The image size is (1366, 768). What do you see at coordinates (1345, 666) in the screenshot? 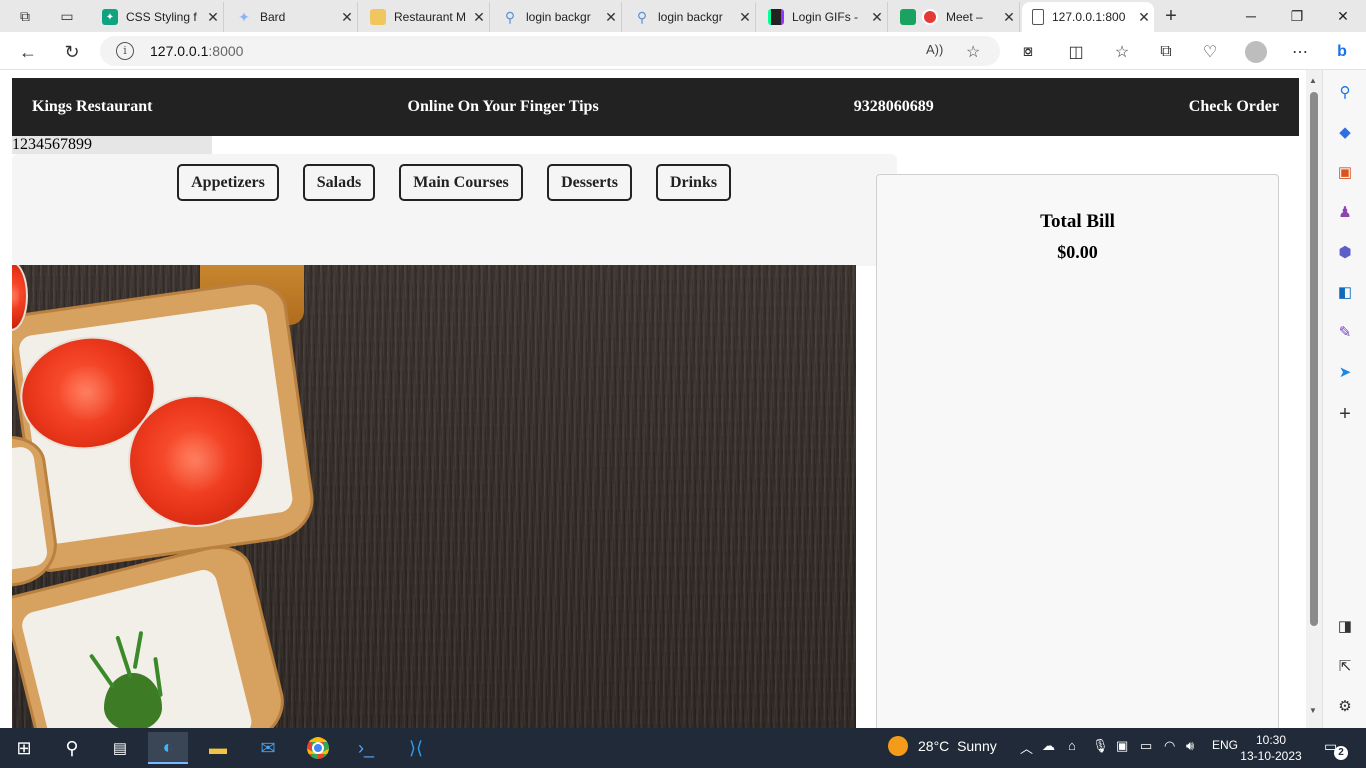
I see `open-external-icon: ⇱` at bounding box center [1345, 666].